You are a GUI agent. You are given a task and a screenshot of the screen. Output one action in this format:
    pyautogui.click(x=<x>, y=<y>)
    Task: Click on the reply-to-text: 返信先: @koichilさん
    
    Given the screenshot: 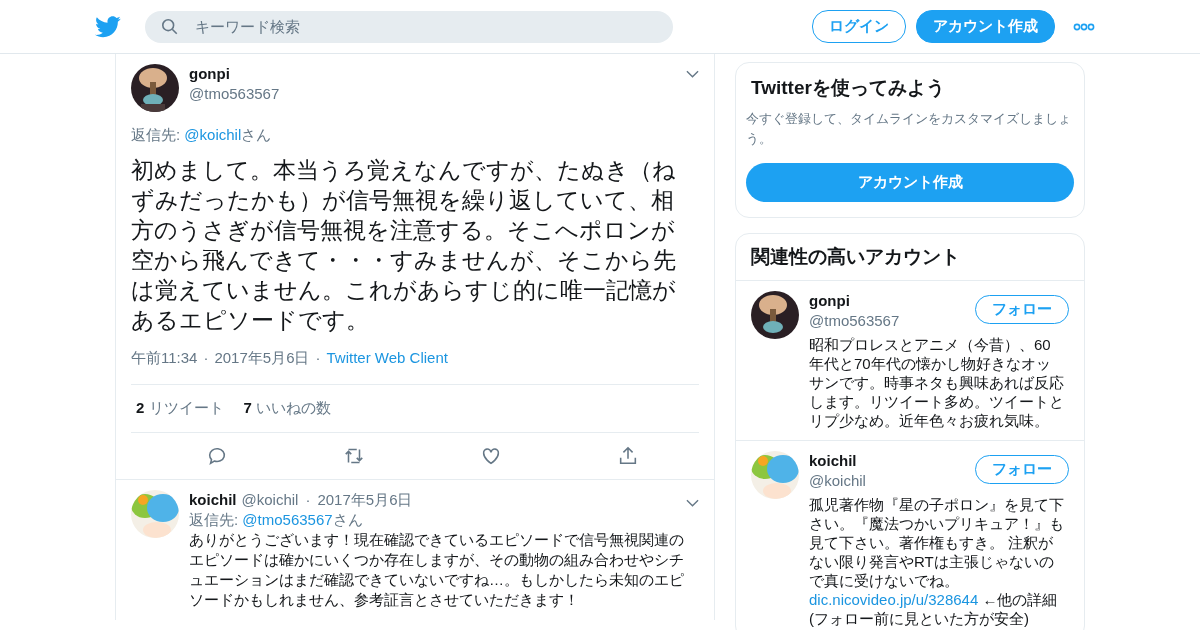 What is the action you would take?
    pyautogui.click(x=202, y=135)
    